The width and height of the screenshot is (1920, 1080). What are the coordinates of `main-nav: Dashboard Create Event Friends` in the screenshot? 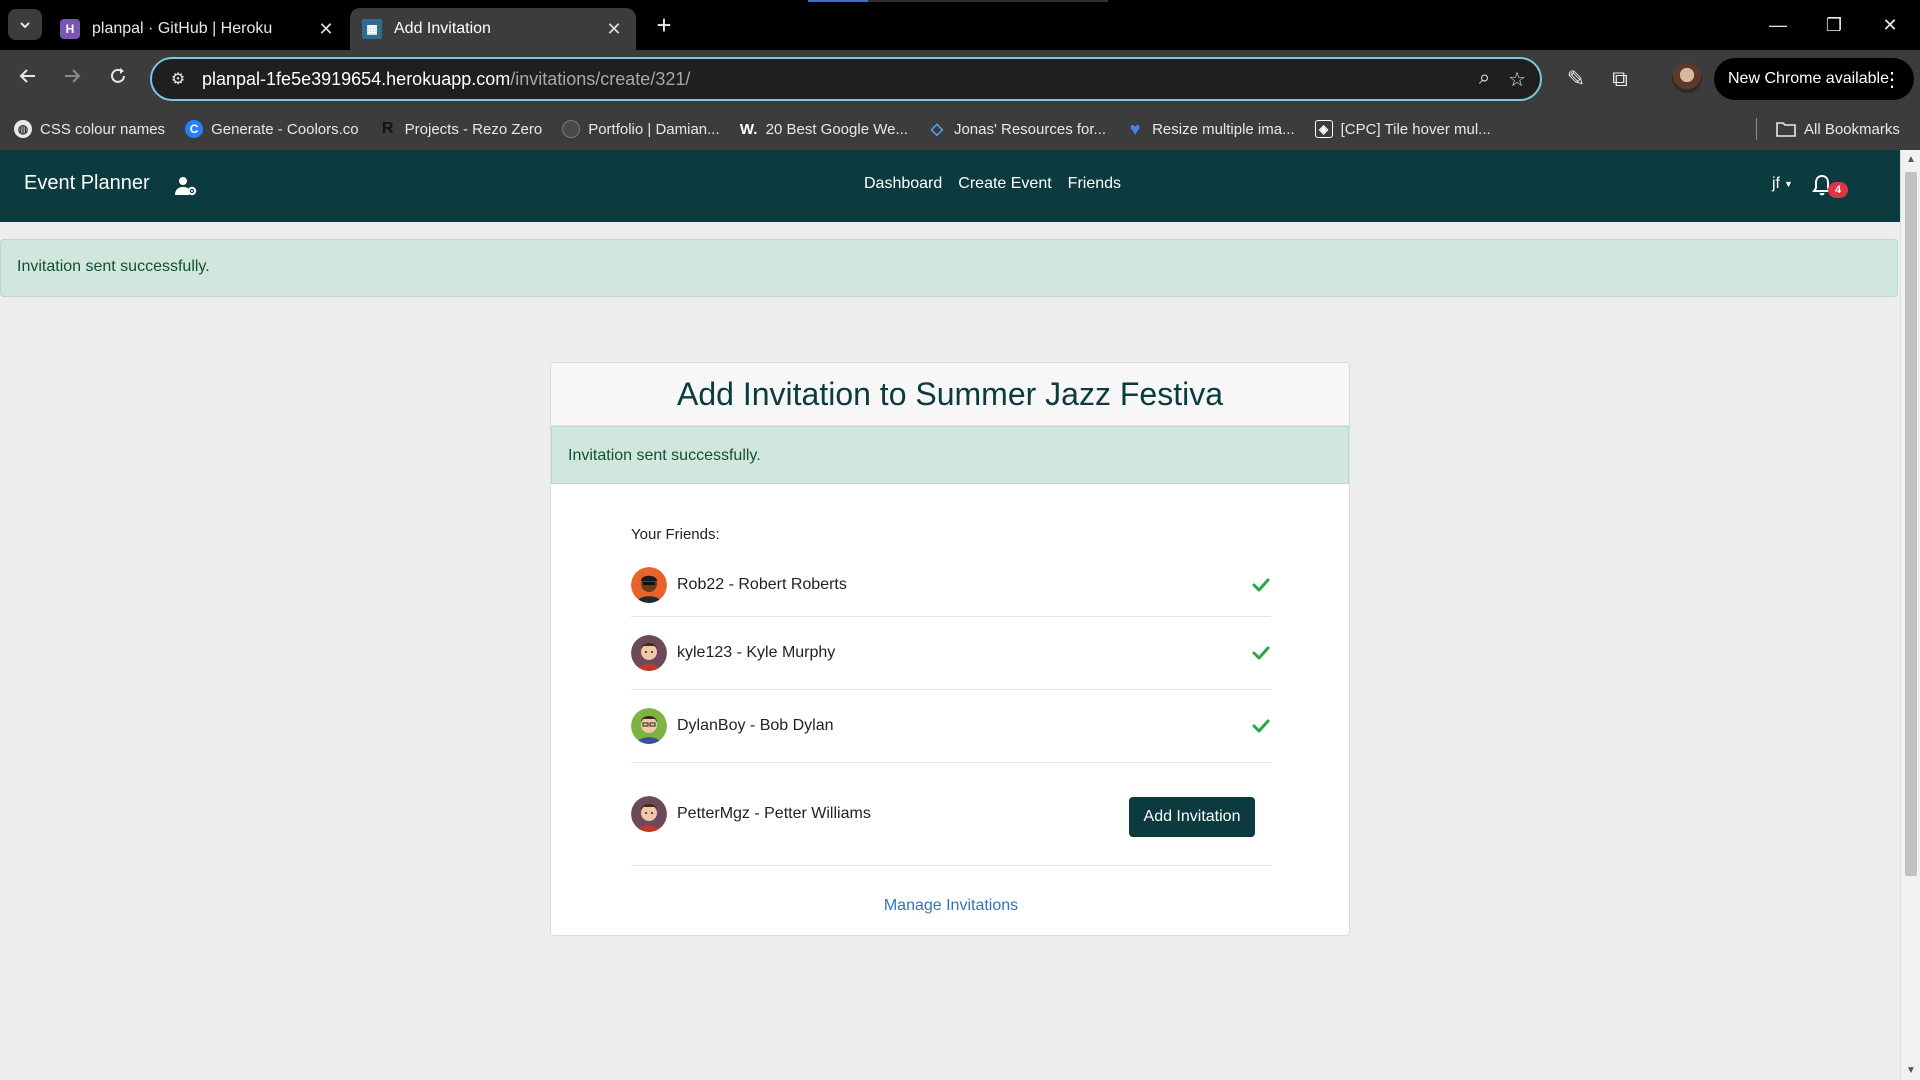 It's located at (992, 184).